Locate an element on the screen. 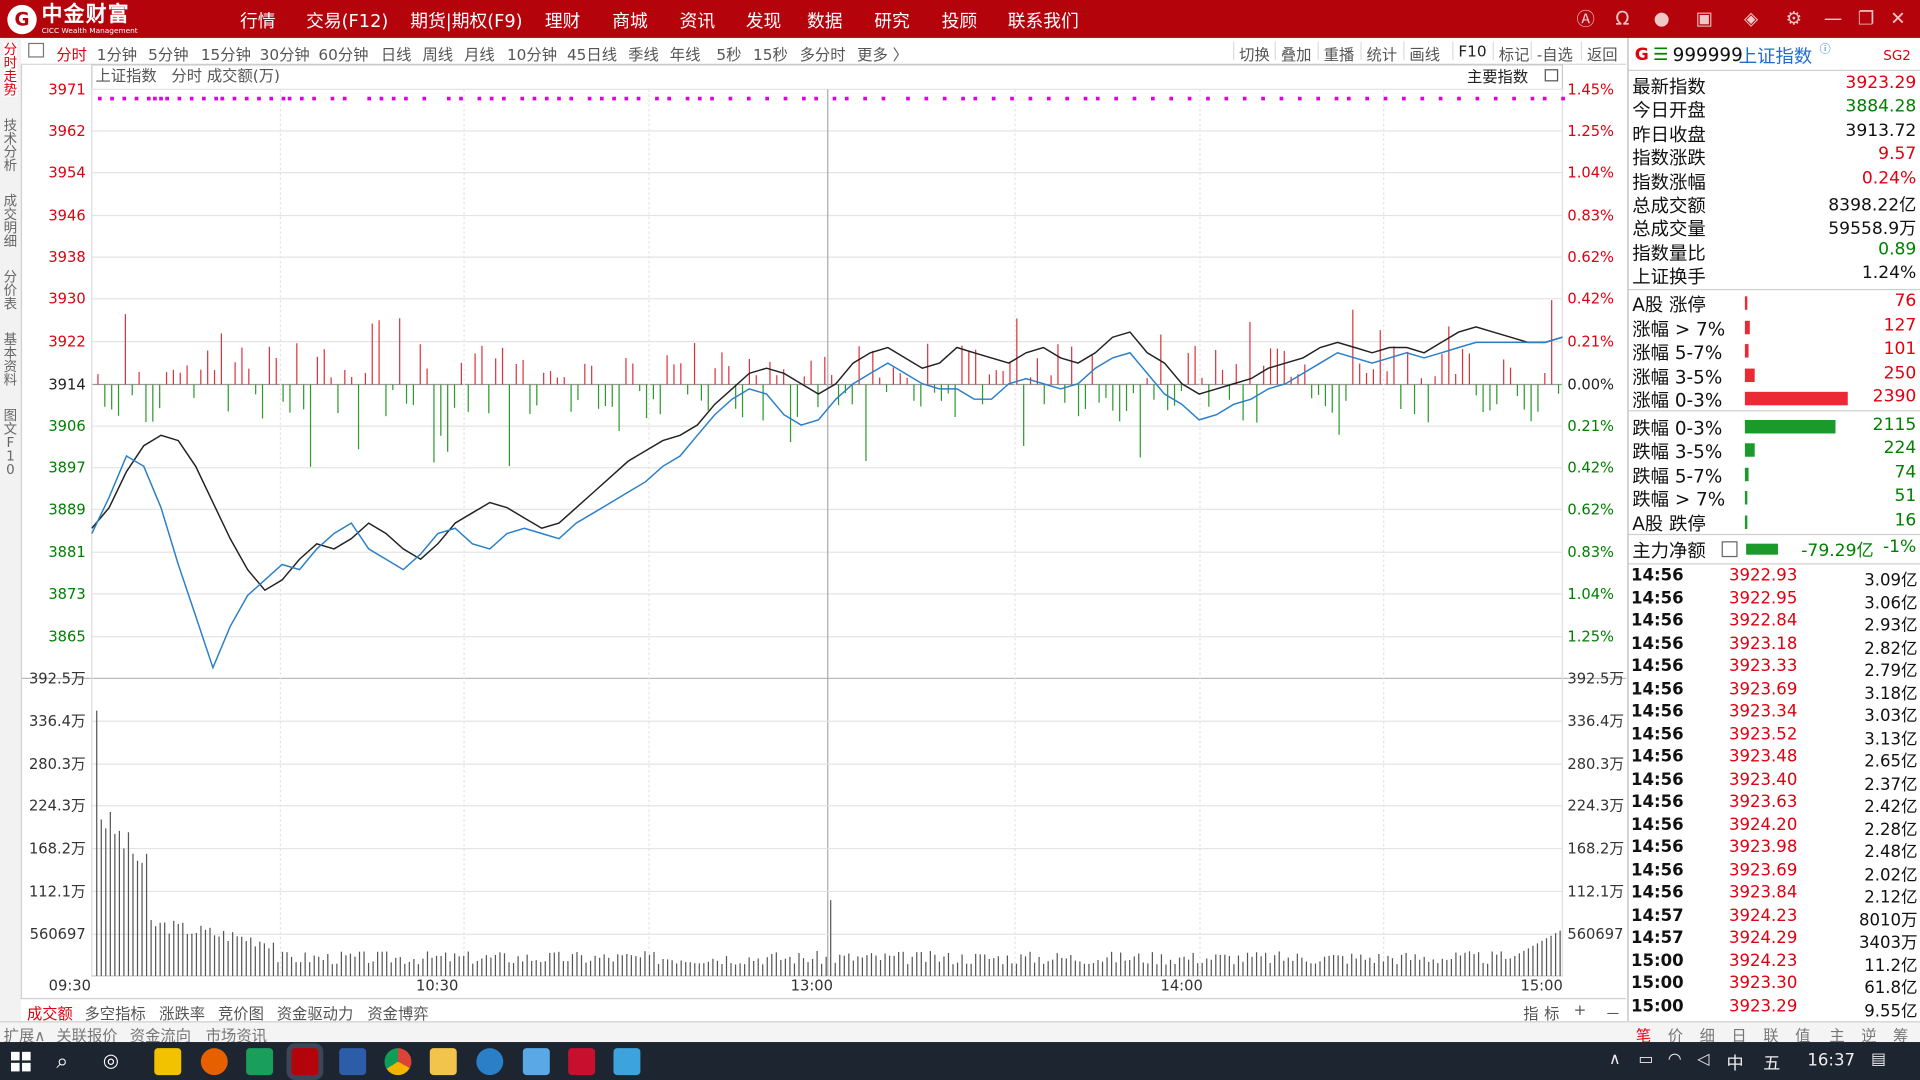  quote-row-value: 1.24% is located at coordinates (1889, 273).